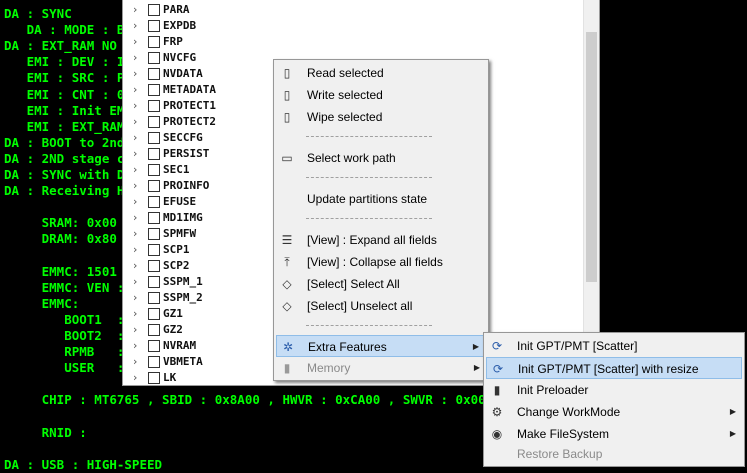 The image size is (747, 473). What do you see at coordinates (353, 10) in the screenshot?
I see `partition-row: › PARA` at bounding box center [353, 10].